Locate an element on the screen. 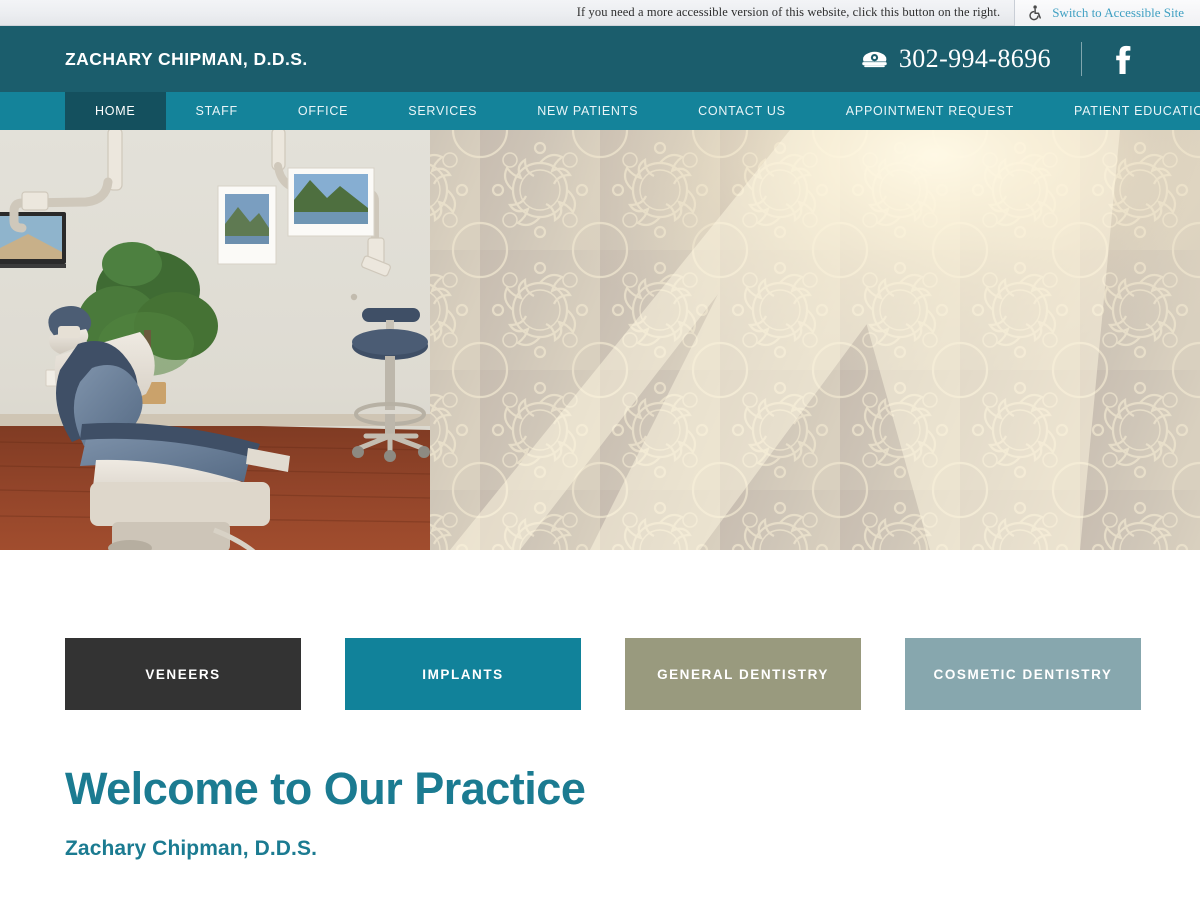  site-brand-title: ZACHARY CHIPMAN, D.D.S. is located at coordinates (186, 59).